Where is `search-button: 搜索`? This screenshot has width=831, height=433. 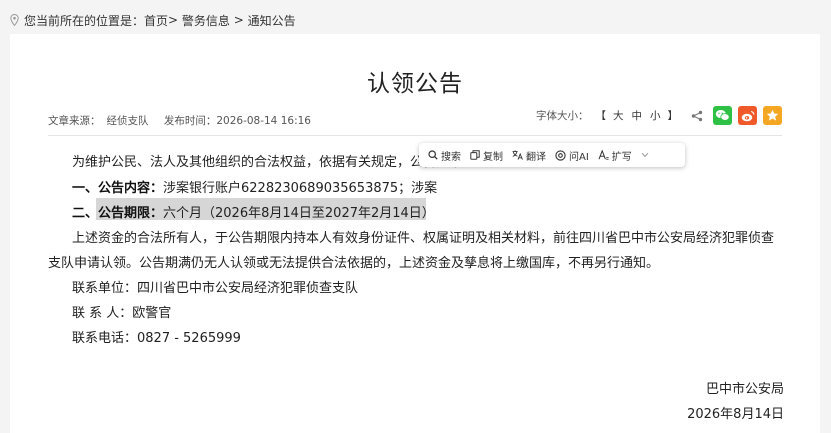
search-button: 搜索 is located at coordinates (444, 155).